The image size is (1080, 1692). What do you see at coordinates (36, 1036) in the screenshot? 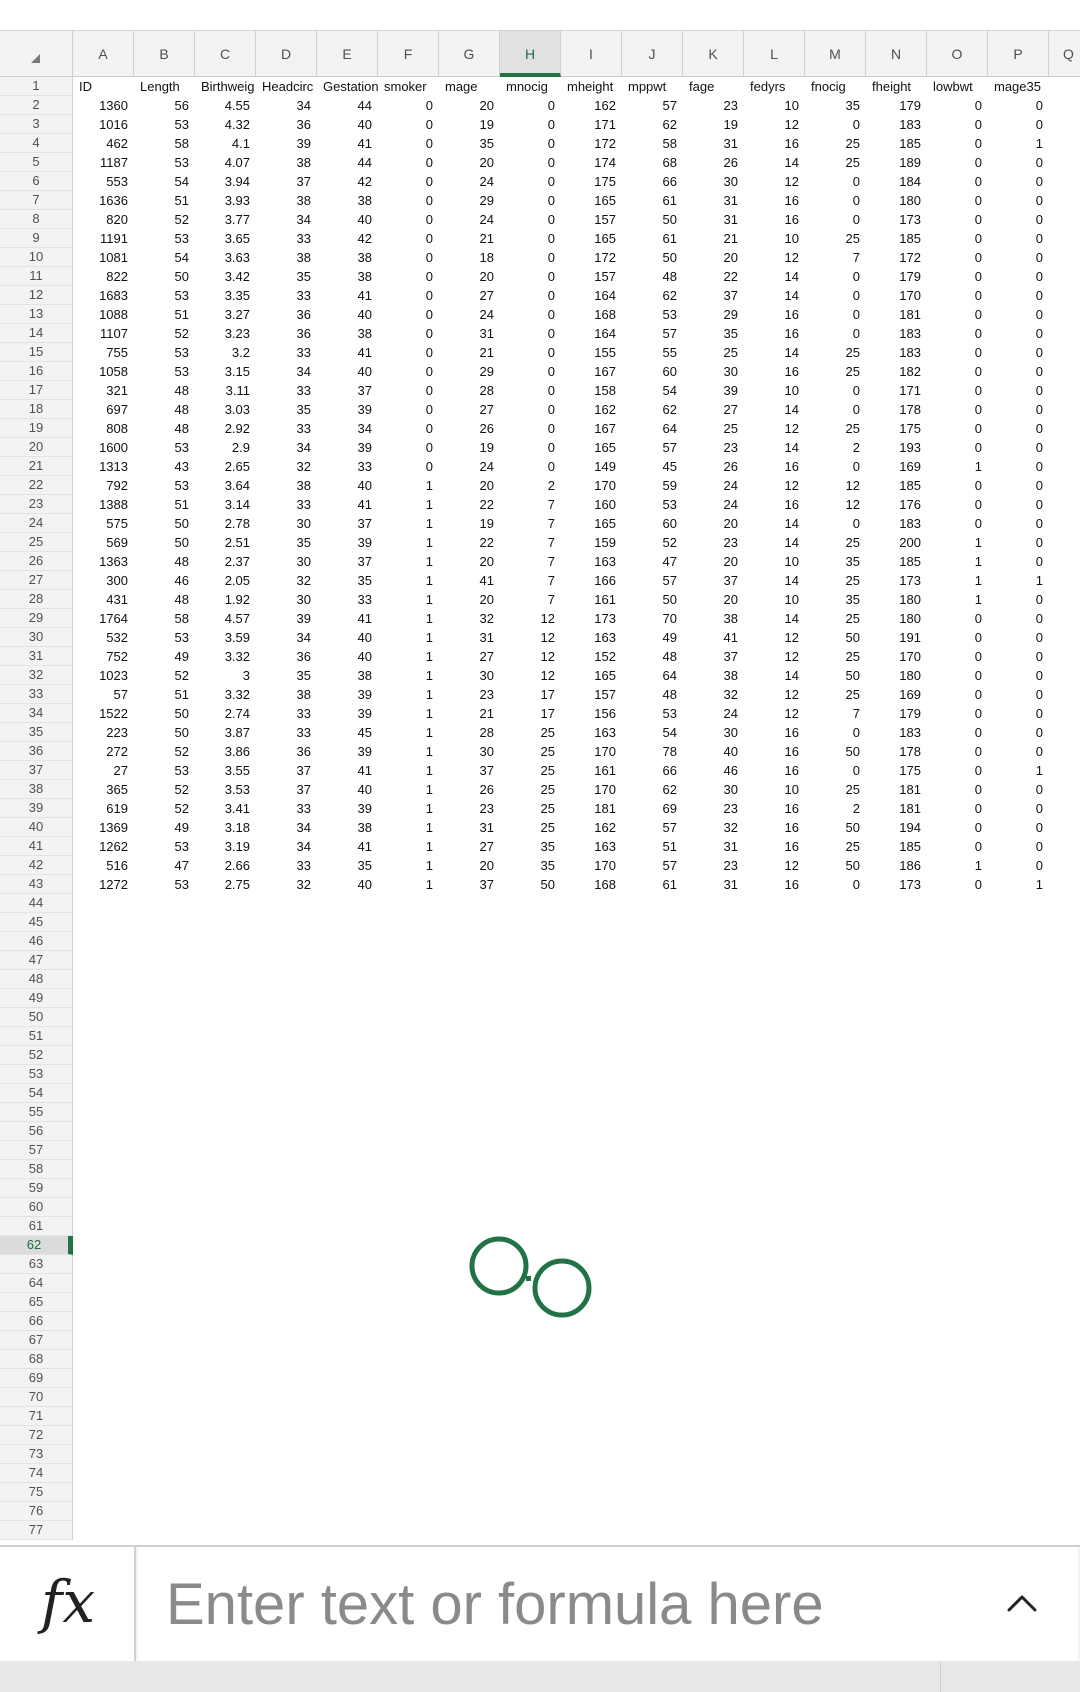
I see `row-header-51: 51` at bounding box center [36, 1036].